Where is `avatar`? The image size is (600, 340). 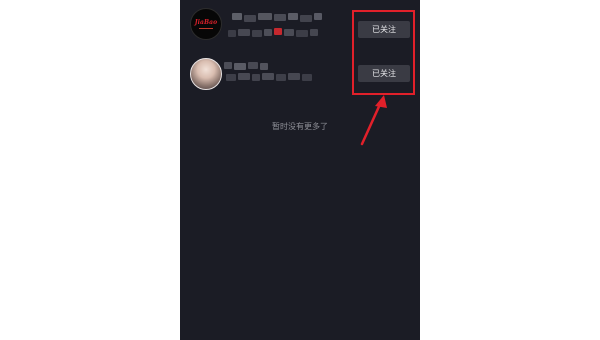 avatar is located at coordinates (206, 74).